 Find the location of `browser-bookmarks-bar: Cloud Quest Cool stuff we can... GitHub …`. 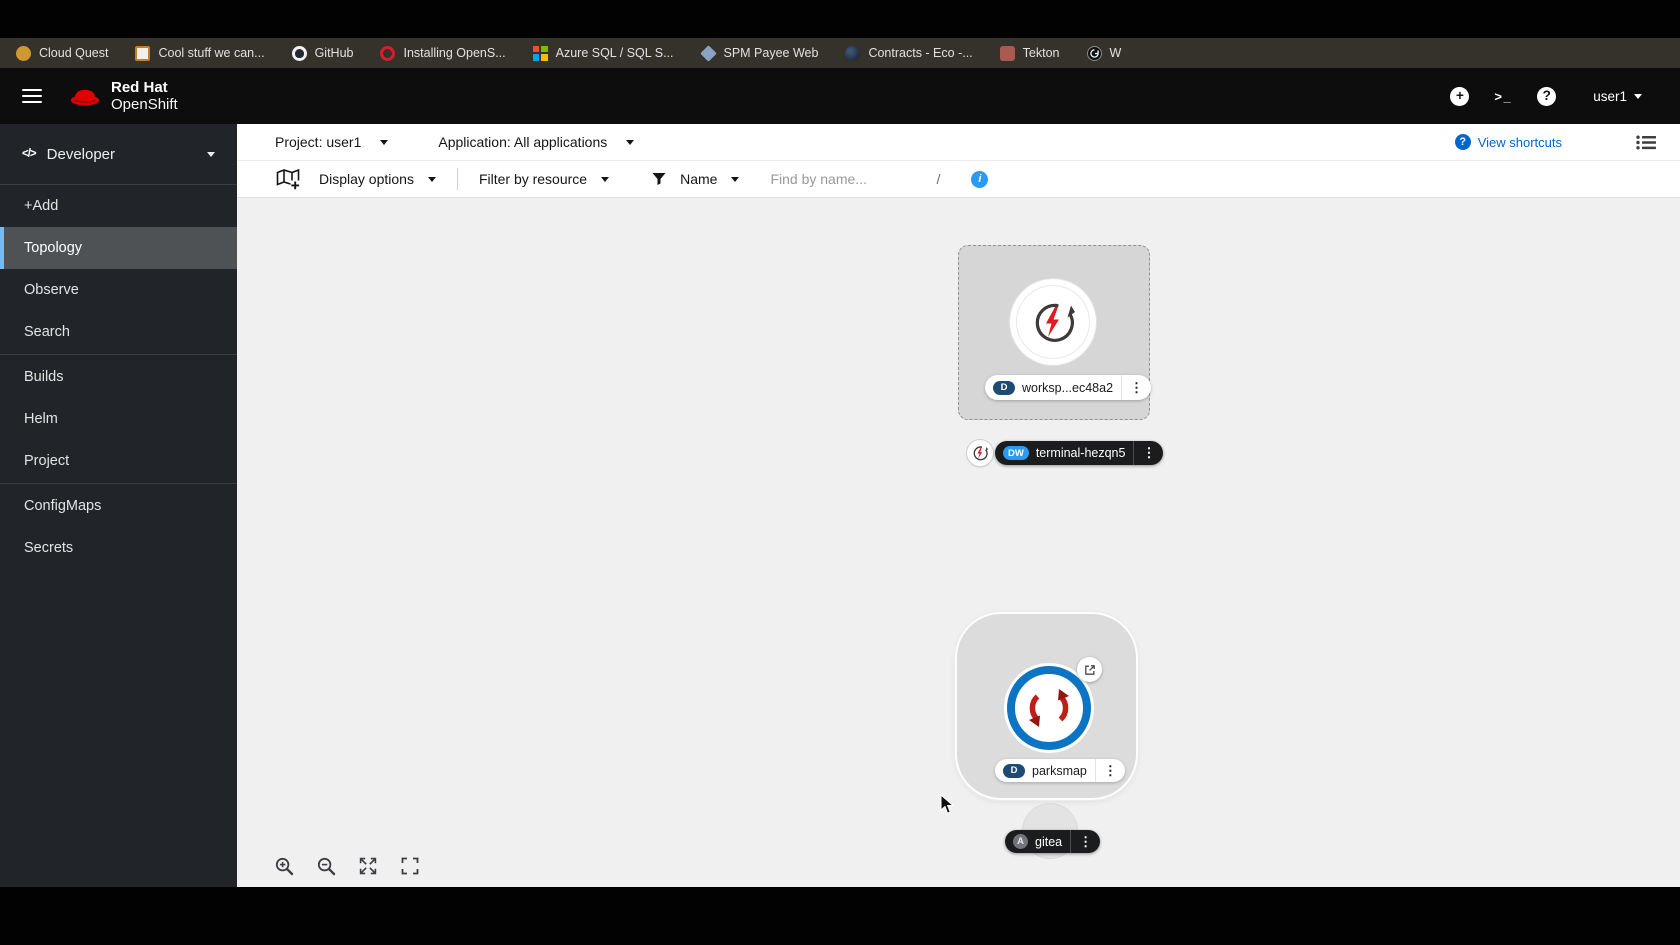

browser-bookmarks-bar: Cloud Quest Cool stuff we can... GitHub … is located at coordinates (840, 53).